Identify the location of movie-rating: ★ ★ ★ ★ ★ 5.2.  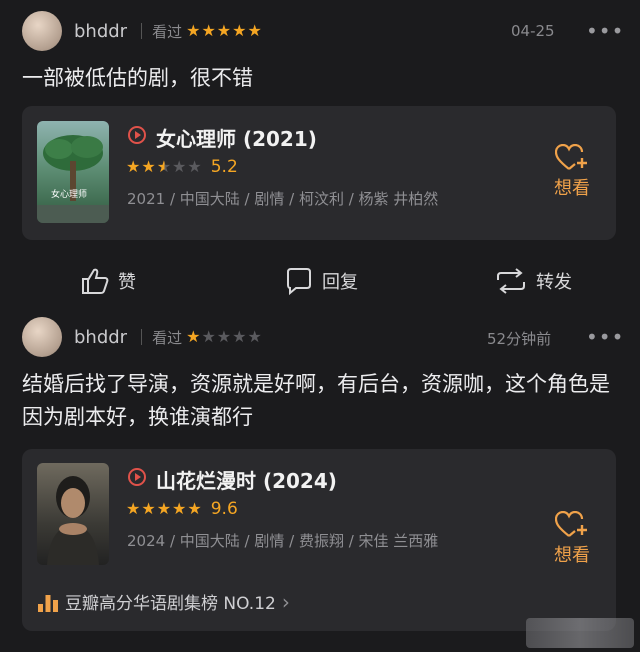
(182, 167).